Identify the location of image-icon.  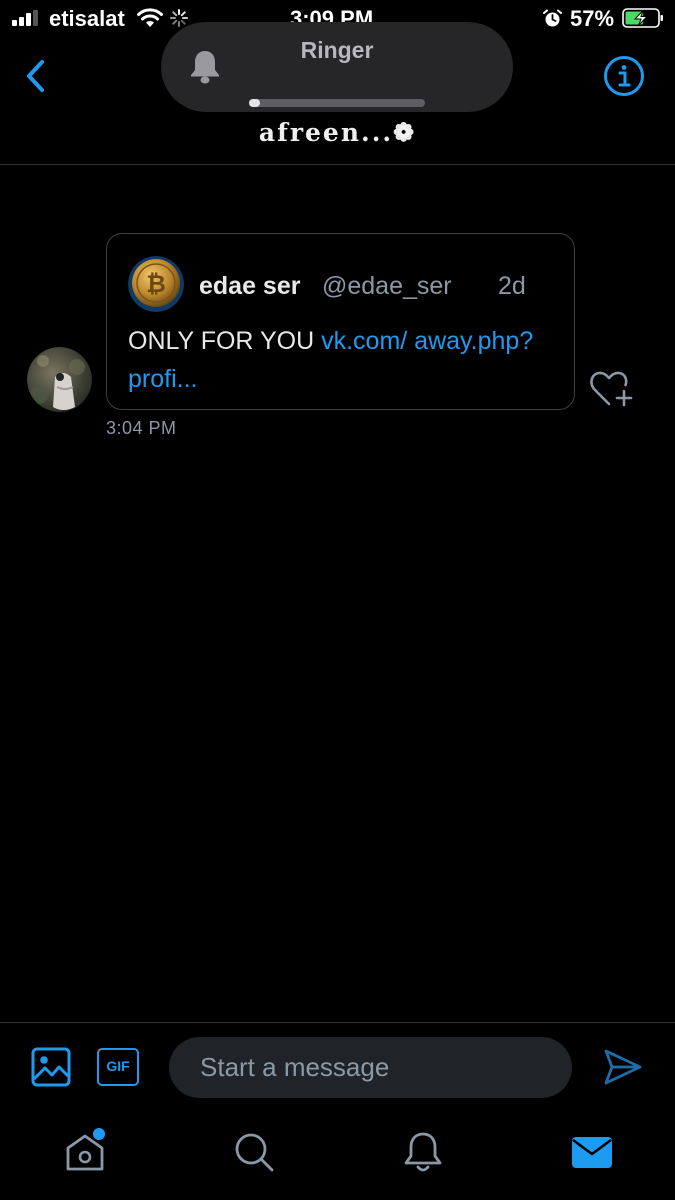
(51, 1067).